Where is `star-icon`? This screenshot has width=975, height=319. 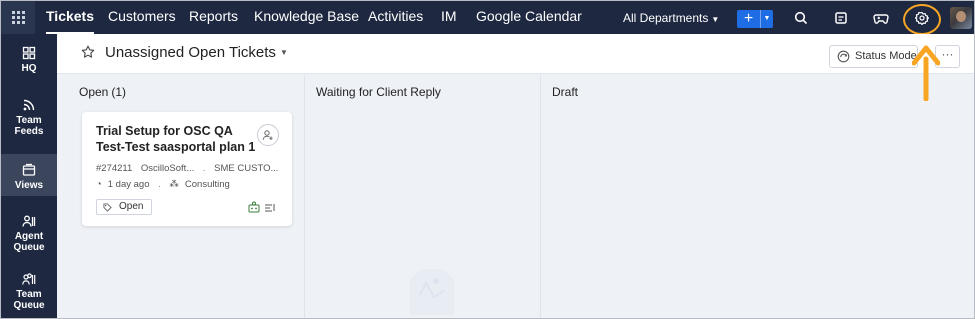
star-icon is located at coordinates (88, 52).